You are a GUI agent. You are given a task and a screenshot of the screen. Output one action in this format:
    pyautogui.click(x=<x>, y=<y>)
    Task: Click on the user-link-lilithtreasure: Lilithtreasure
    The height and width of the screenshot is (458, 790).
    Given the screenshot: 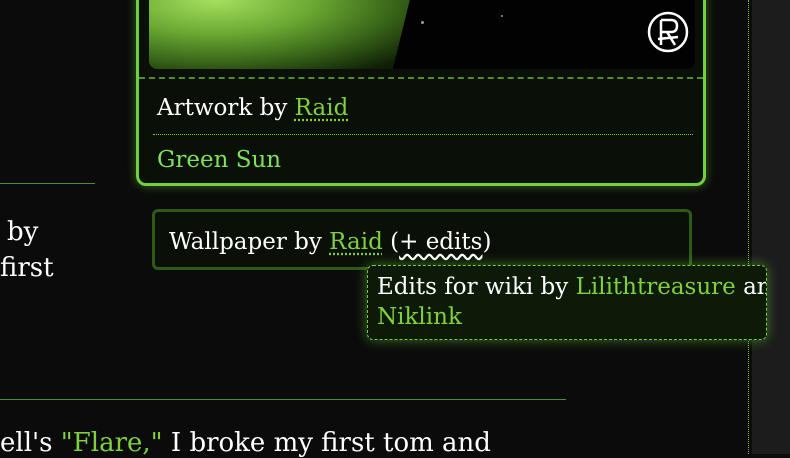 What is the action you would take?
    pyautogui.click(x=656, y=287)
    